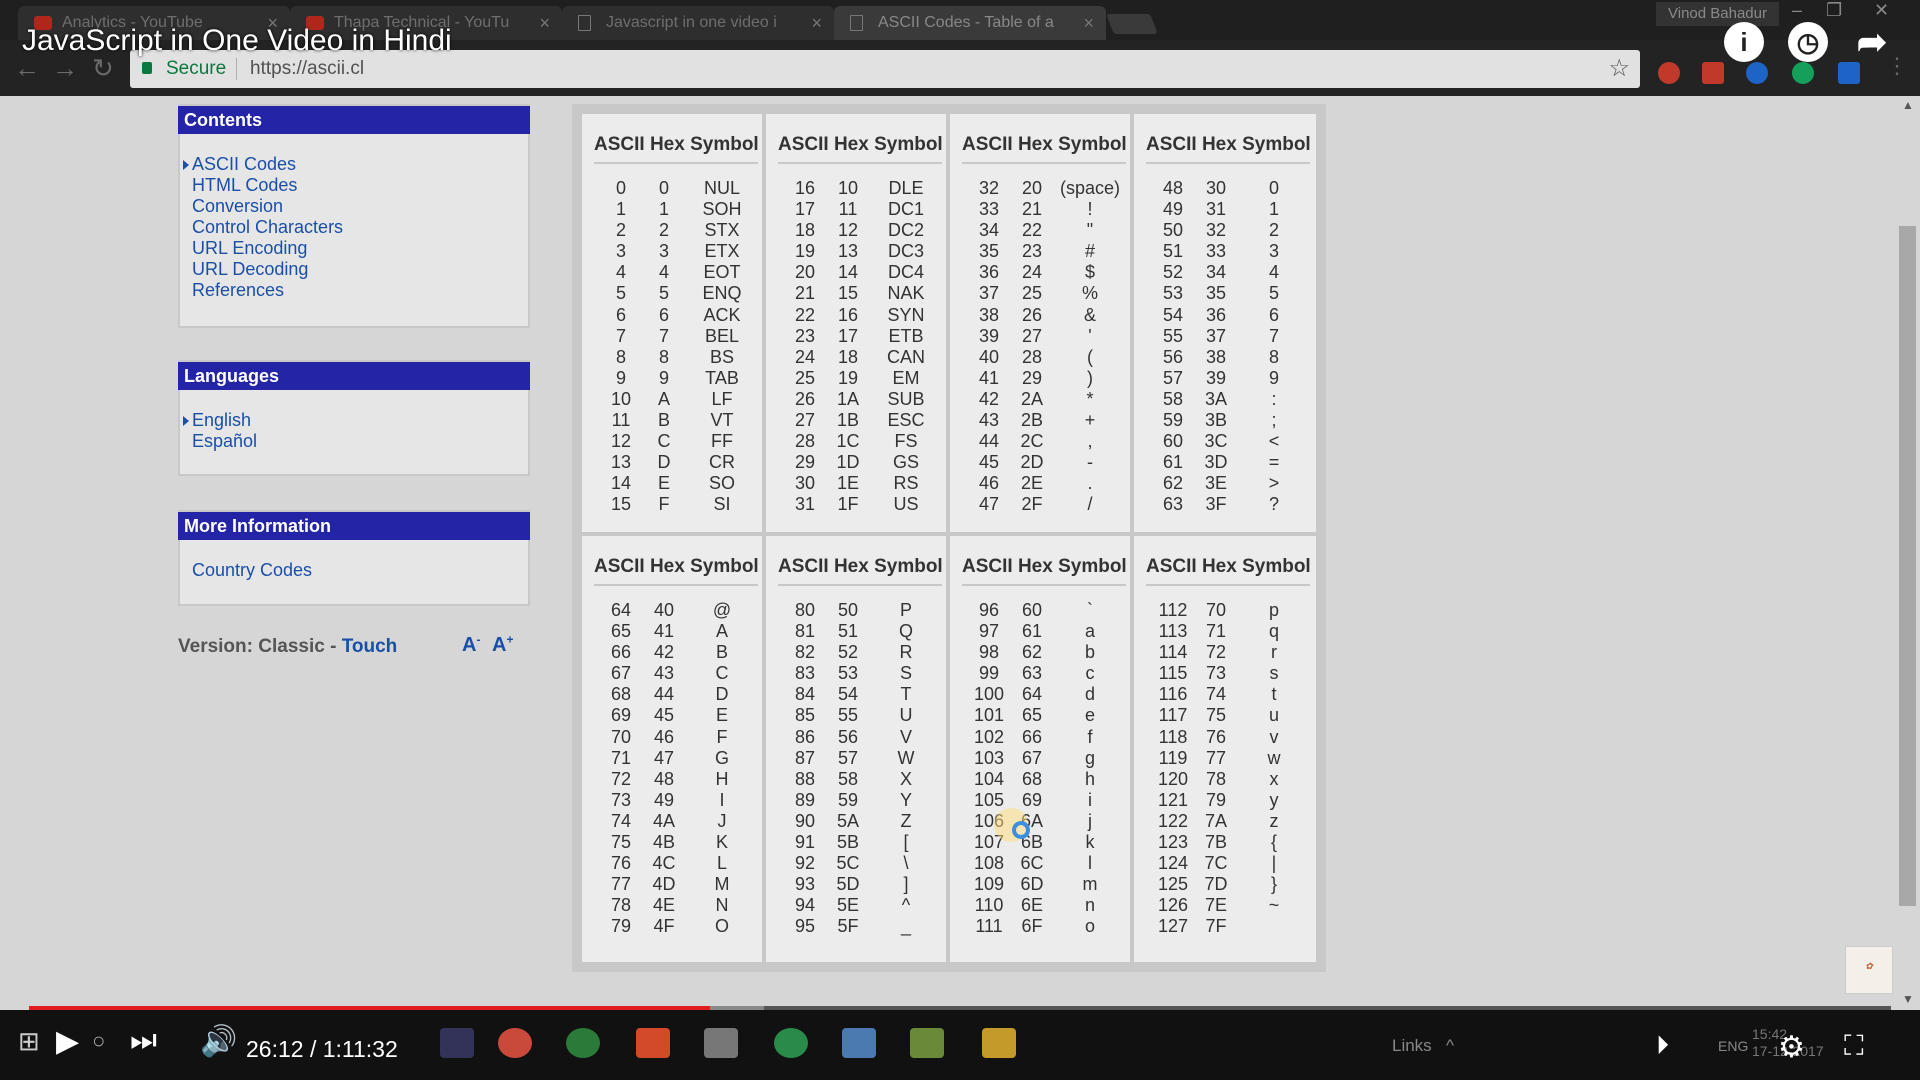 Image resolution: width=1920 pixels, height=1080 pixels. What do you see at coordinates (370, 646) in the screenshot?
I see `version-touch-link: Touch` at bounding box center [370, 646].